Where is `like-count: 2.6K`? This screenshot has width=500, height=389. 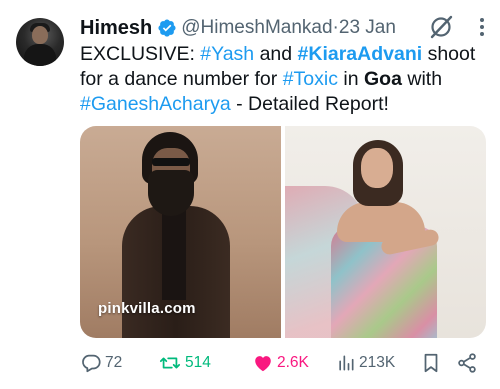 like-count: 2.6K is located at coordinates (293, 362).